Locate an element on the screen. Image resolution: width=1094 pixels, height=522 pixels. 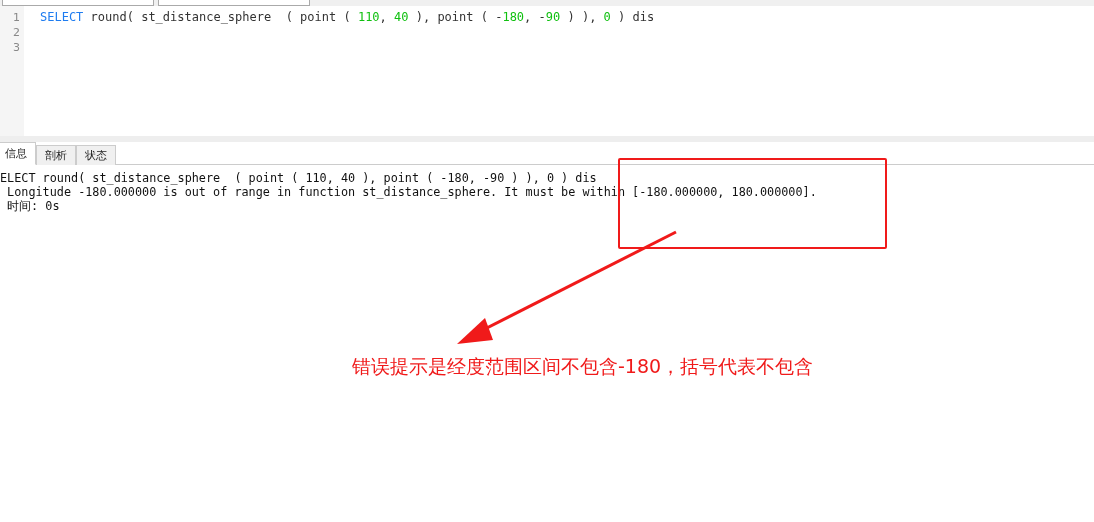
annotation-caption: 错误提示是经度范围区间不包含-180，括号代表不包含 is located at coordinates (583, 366).